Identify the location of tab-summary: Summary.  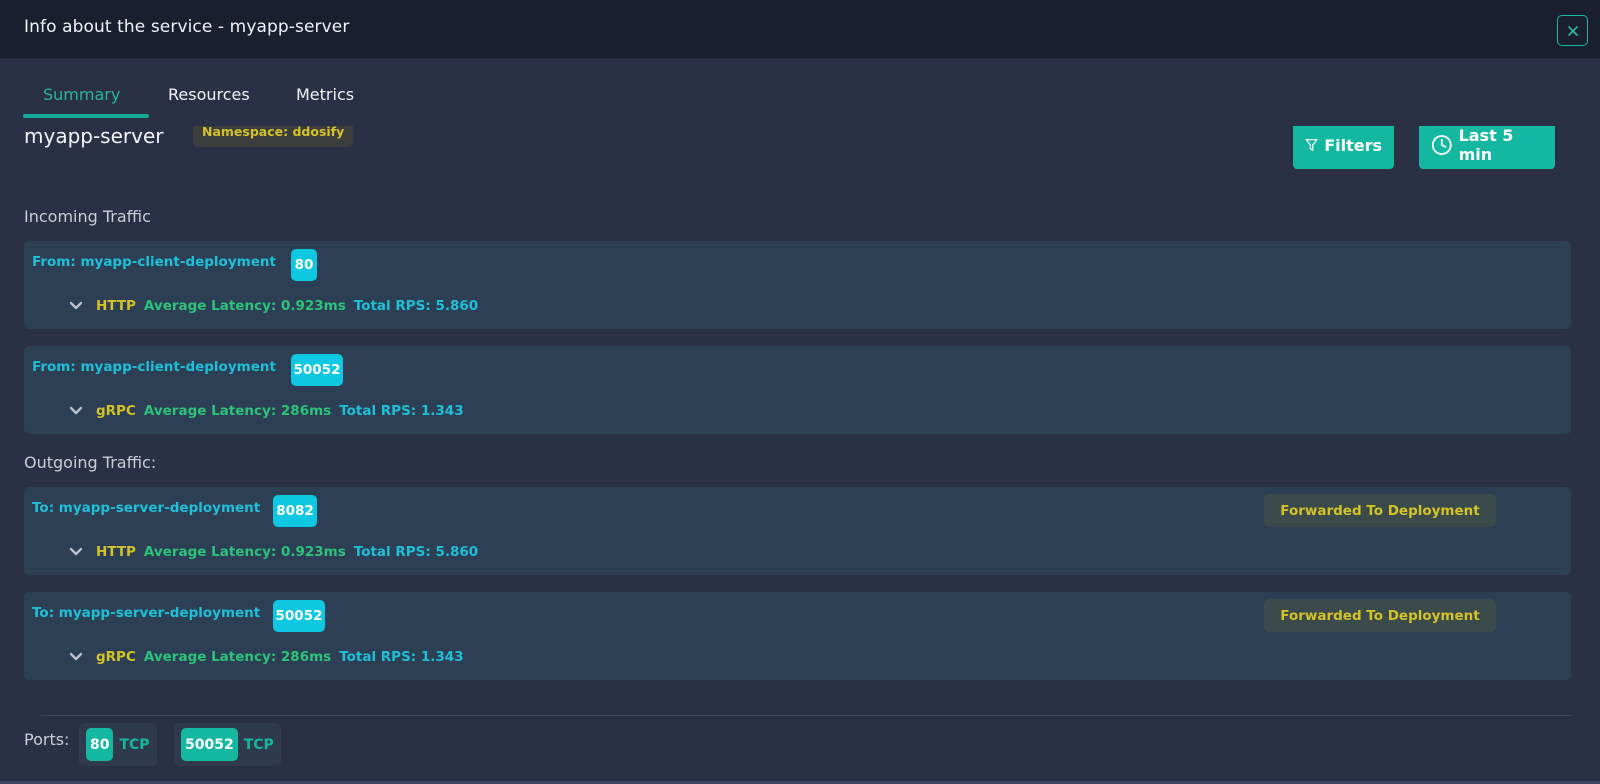
(81, 94).